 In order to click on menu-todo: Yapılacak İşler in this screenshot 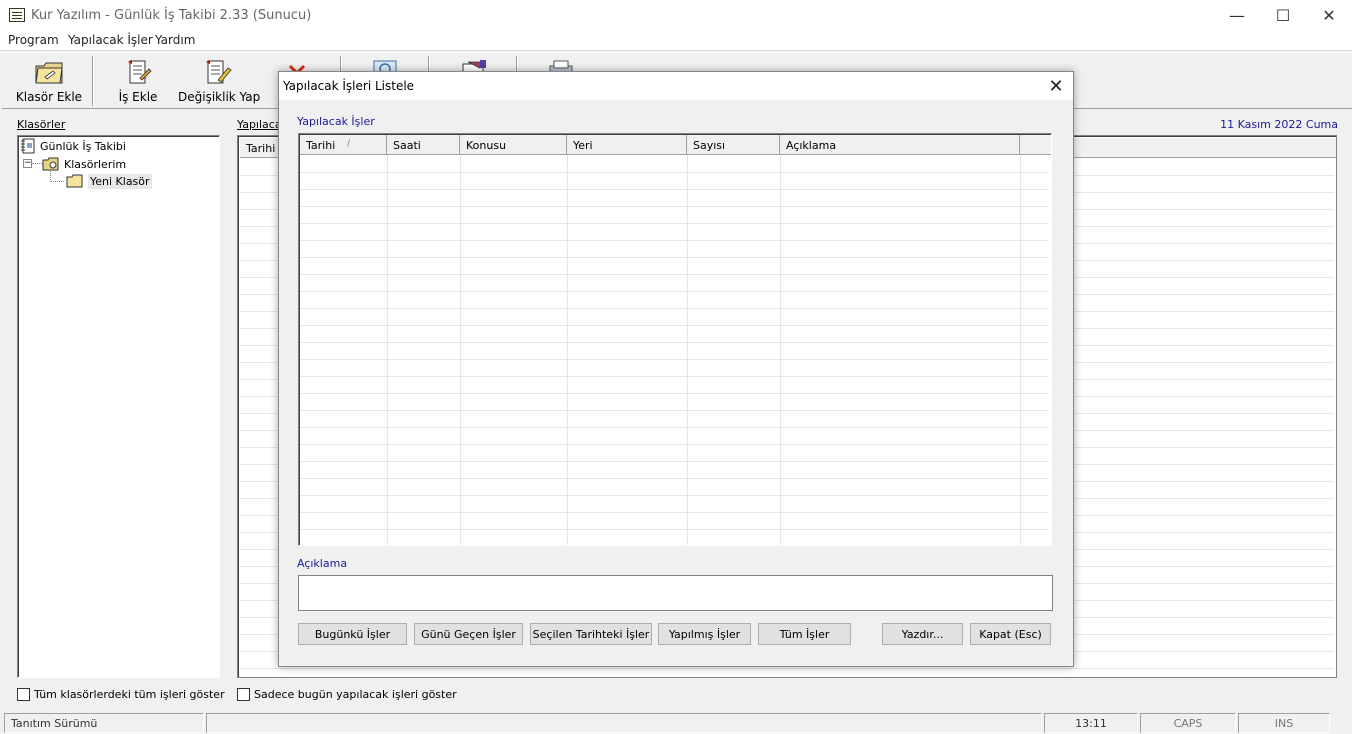, I will do `click(110, 40)`.